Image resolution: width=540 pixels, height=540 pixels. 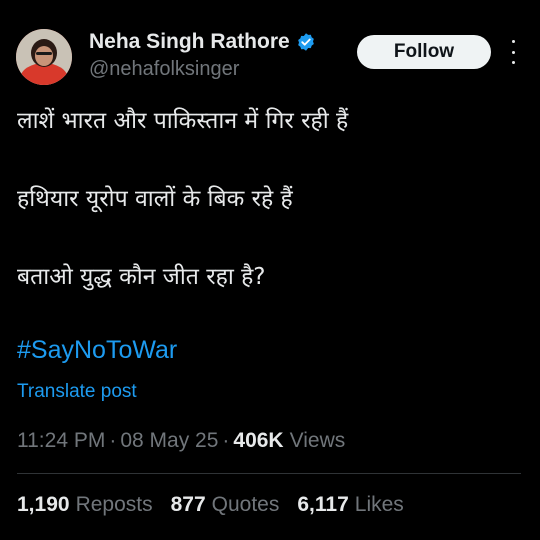 I want to click on engagement-stats: 1,190 Reposts 877 Quotes 6,117 Likes, so click(x=219, y=505).